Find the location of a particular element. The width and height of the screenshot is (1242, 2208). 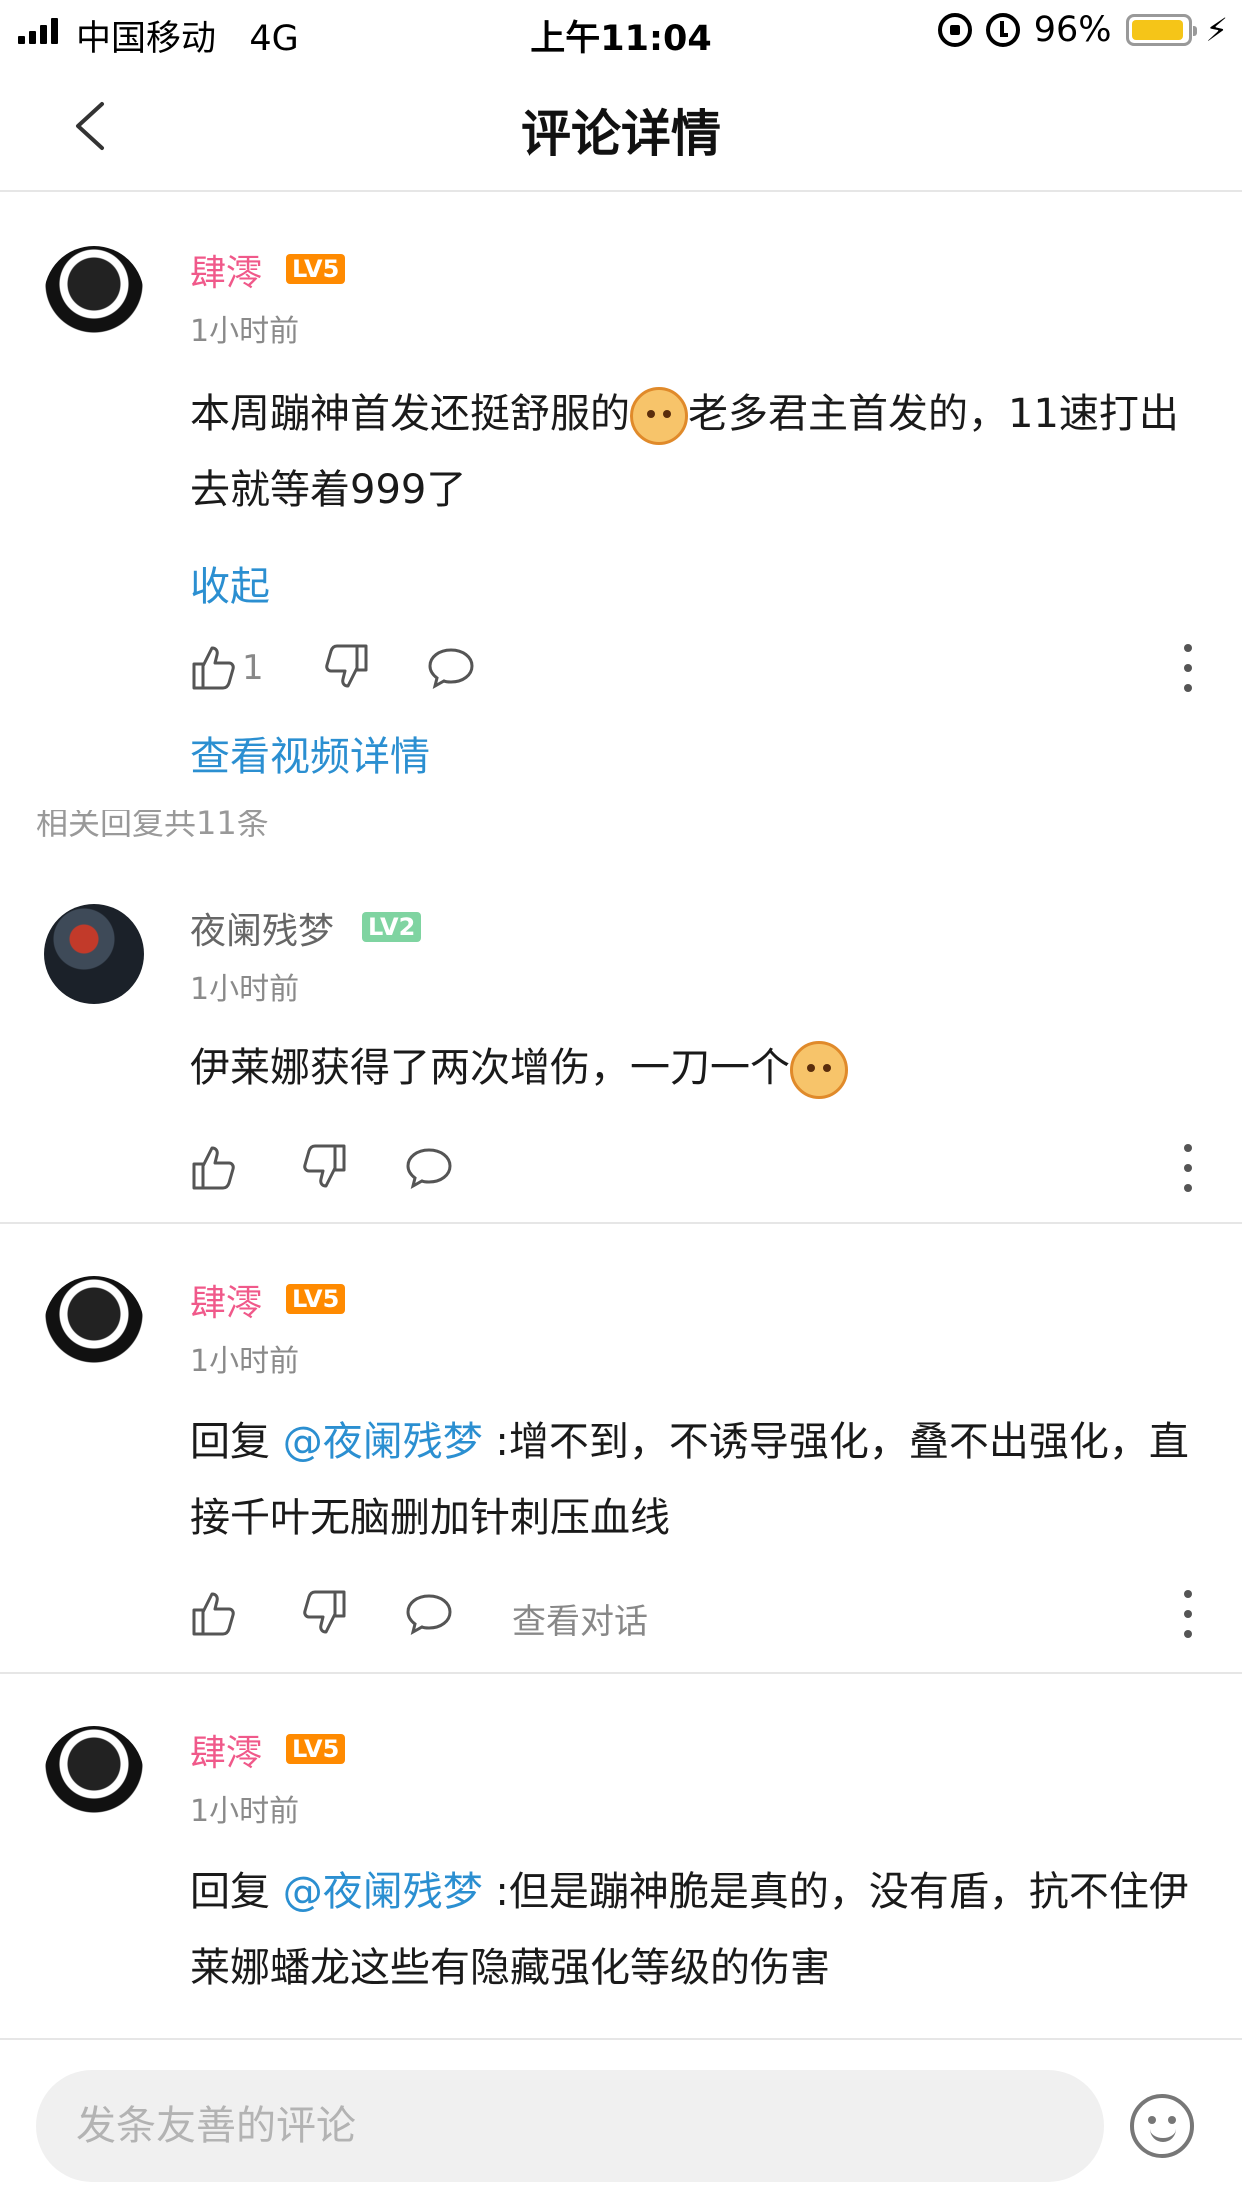

comment-text: 本周蹦神首发还挺舒服的 老多君主首发的，11速打出去就等着999了 is located at coordinates (690, 452).